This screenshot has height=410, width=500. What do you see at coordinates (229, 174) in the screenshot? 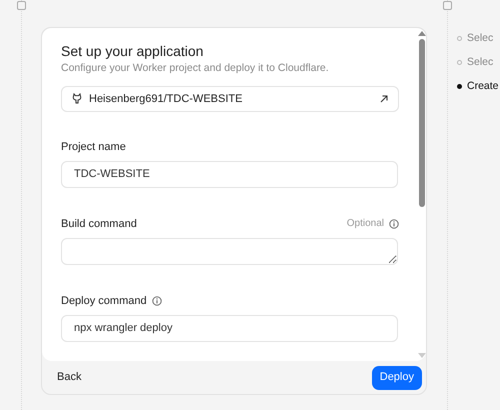
I see `text-field: TDC-WEBSITE` at bounding box center [229, 174].